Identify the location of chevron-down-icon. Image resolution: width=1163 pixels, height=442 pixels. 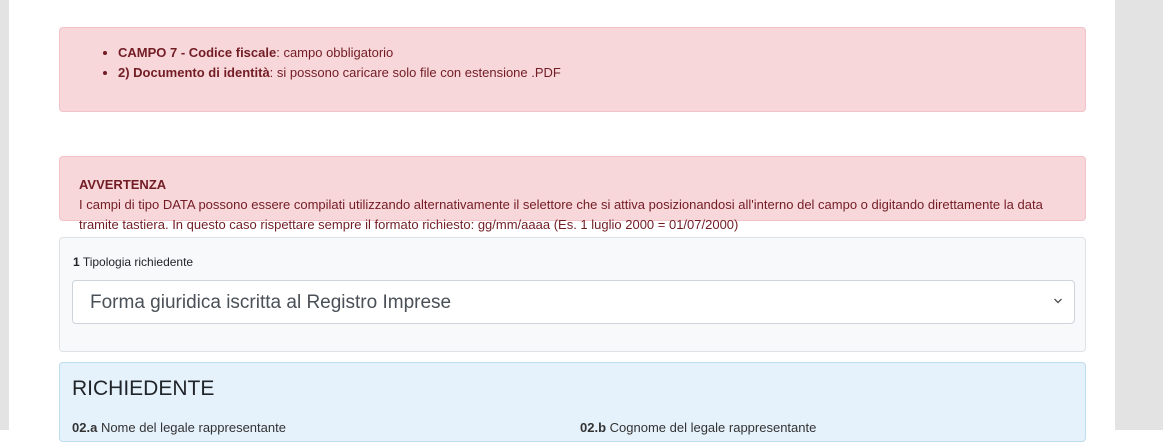
(1058, 301).